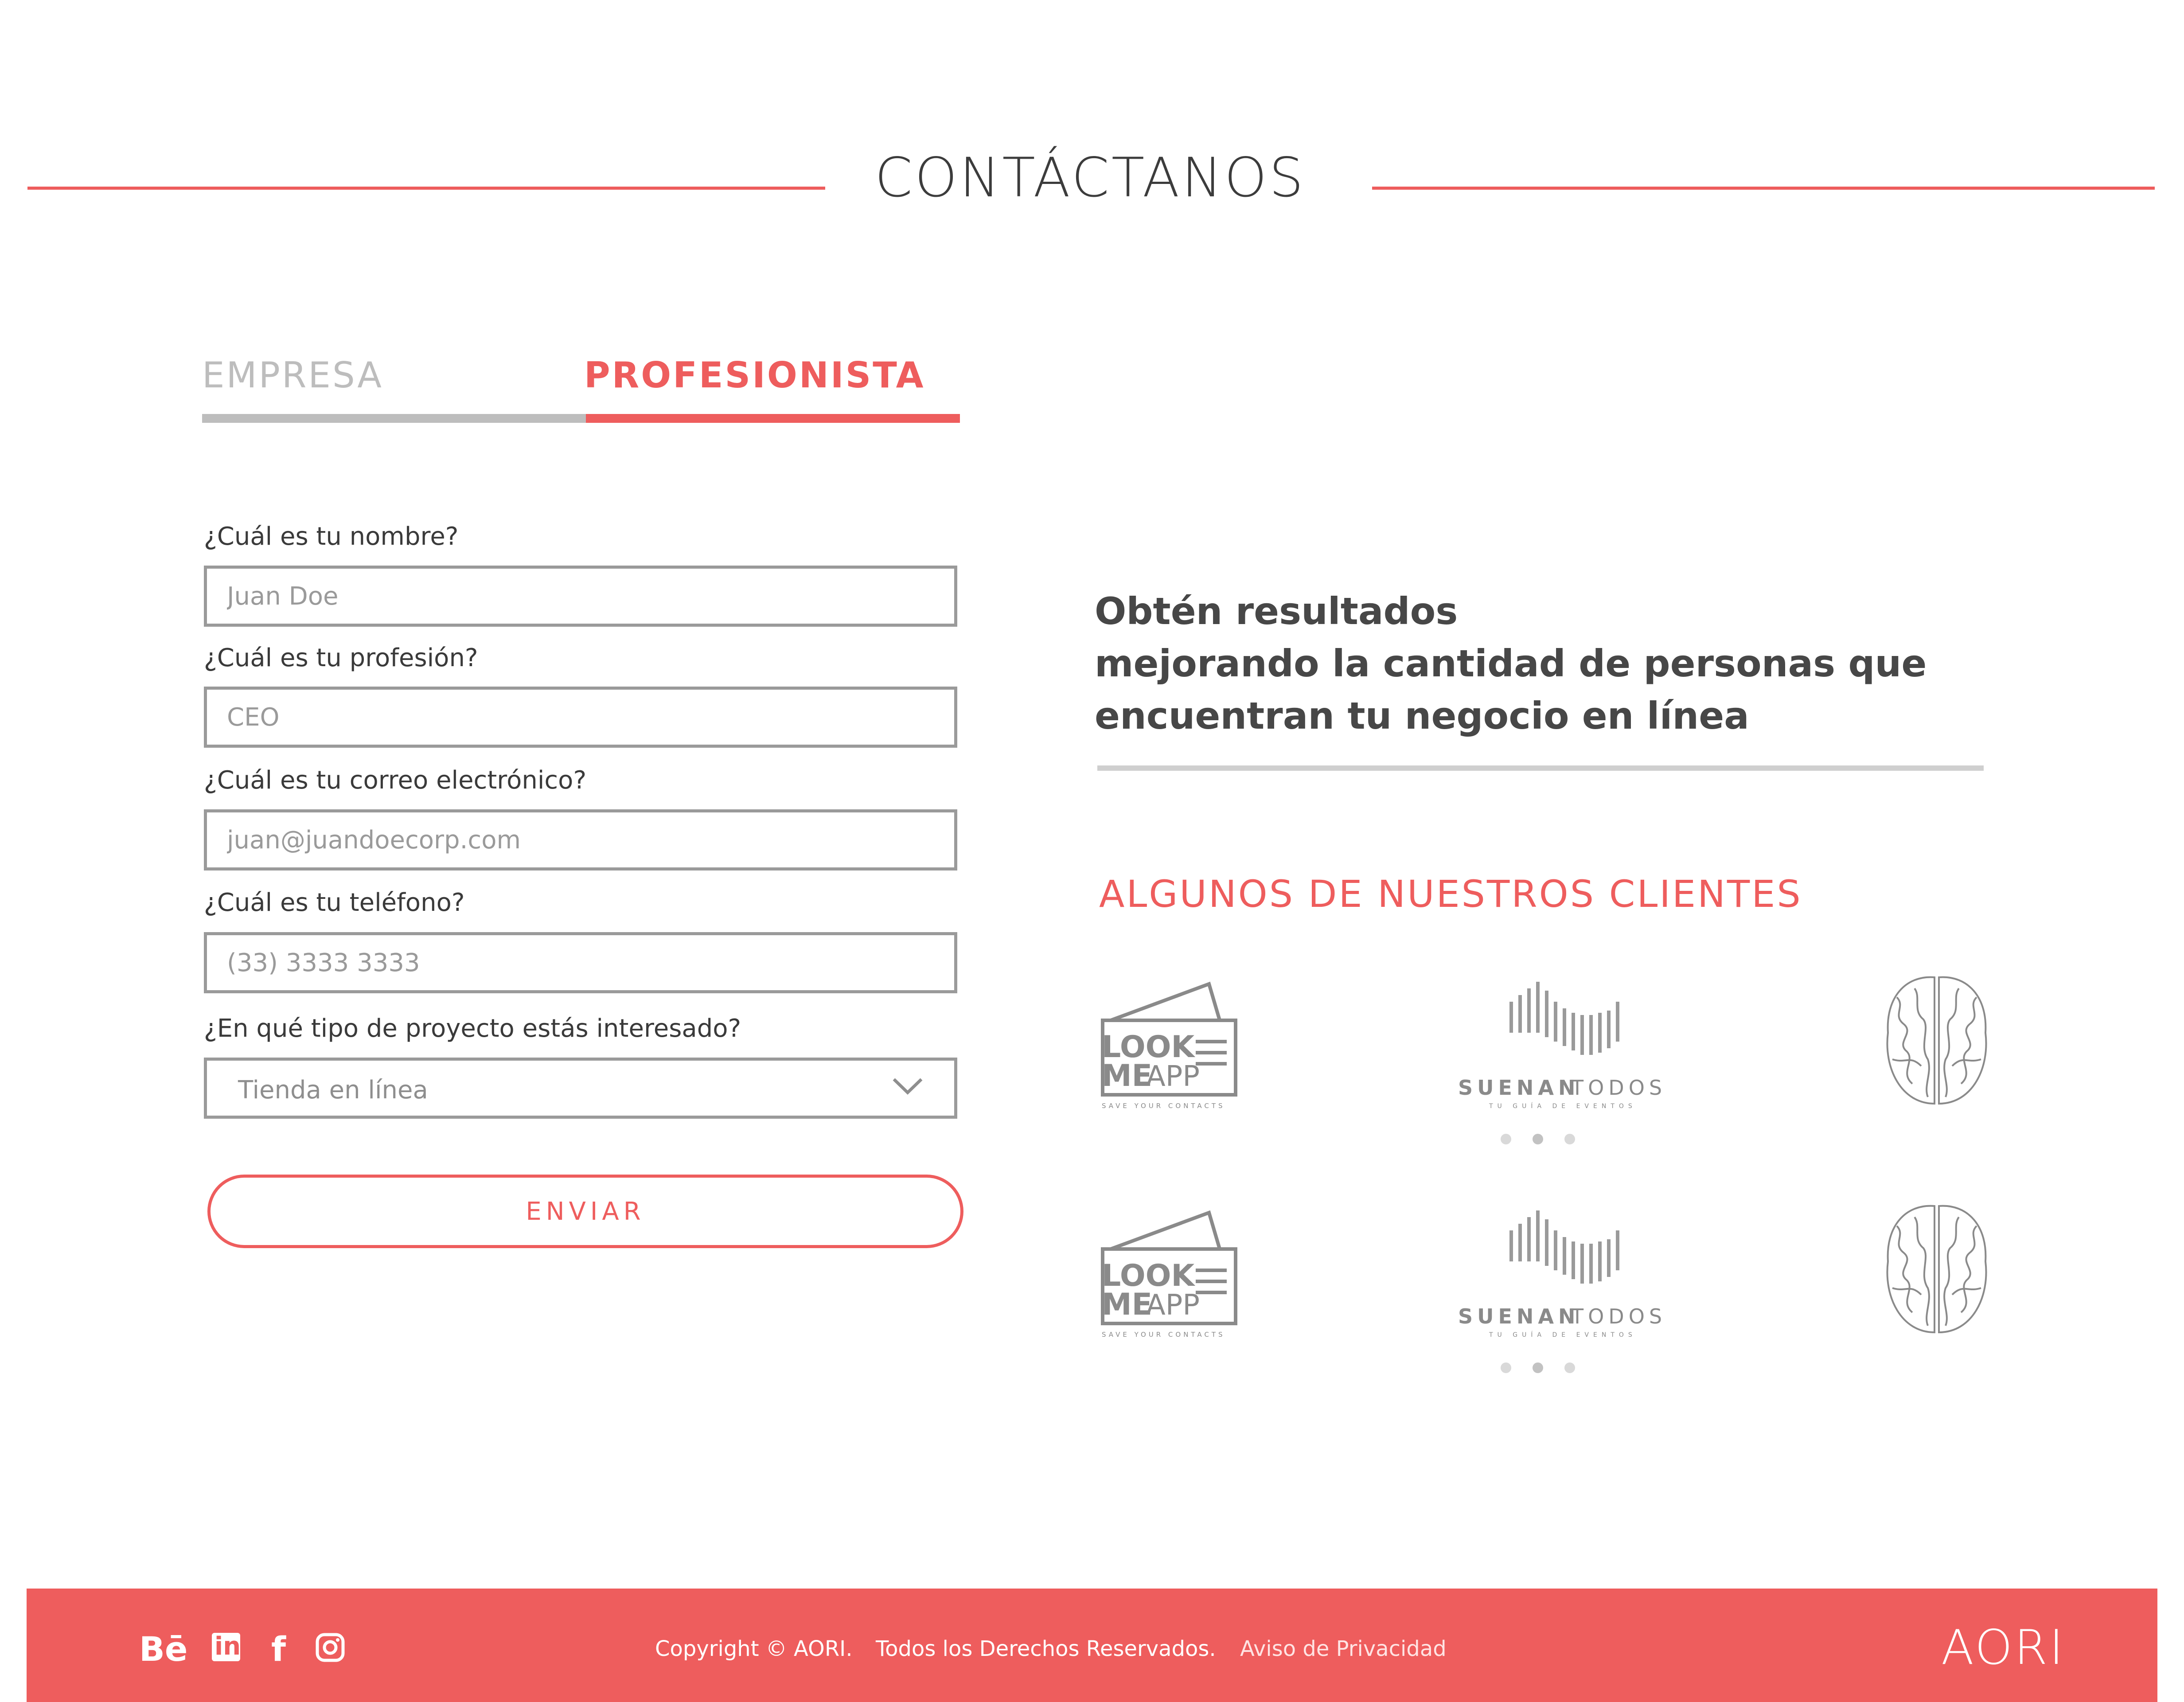 This screenshot has width=2184, height=1702. Describe the element at coordinates (278, 1649) in the screenshot. I see `facebook-icon: f` at that location.